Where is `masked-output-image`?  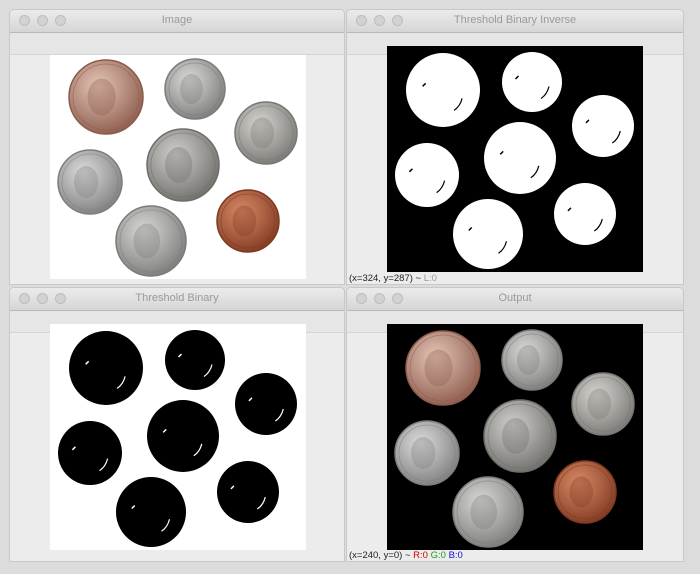
masked-output-image is located at coordinates (515, 437).